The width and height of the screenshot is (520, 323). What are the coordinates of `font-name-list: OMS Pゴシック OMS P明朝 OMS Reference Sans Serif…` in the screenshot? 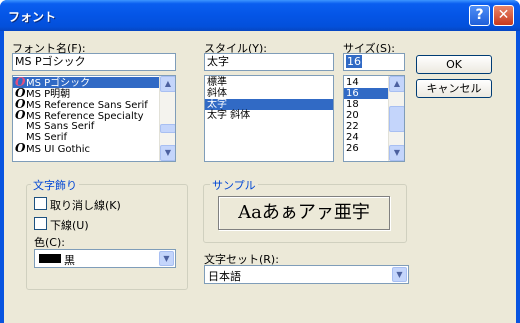 It's located at (94, 118).